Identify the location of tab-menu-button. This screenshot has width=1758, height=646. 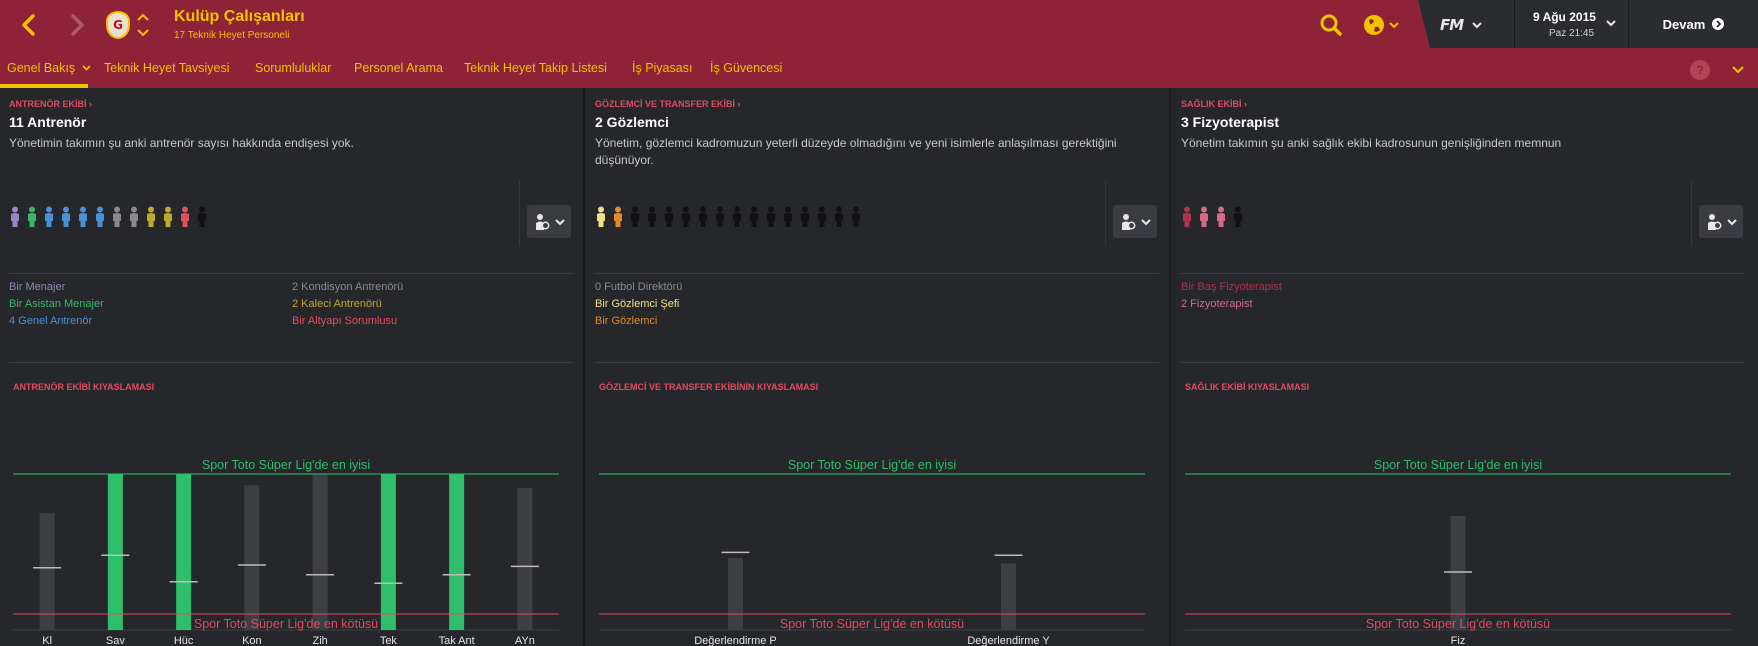
(1738, 70).